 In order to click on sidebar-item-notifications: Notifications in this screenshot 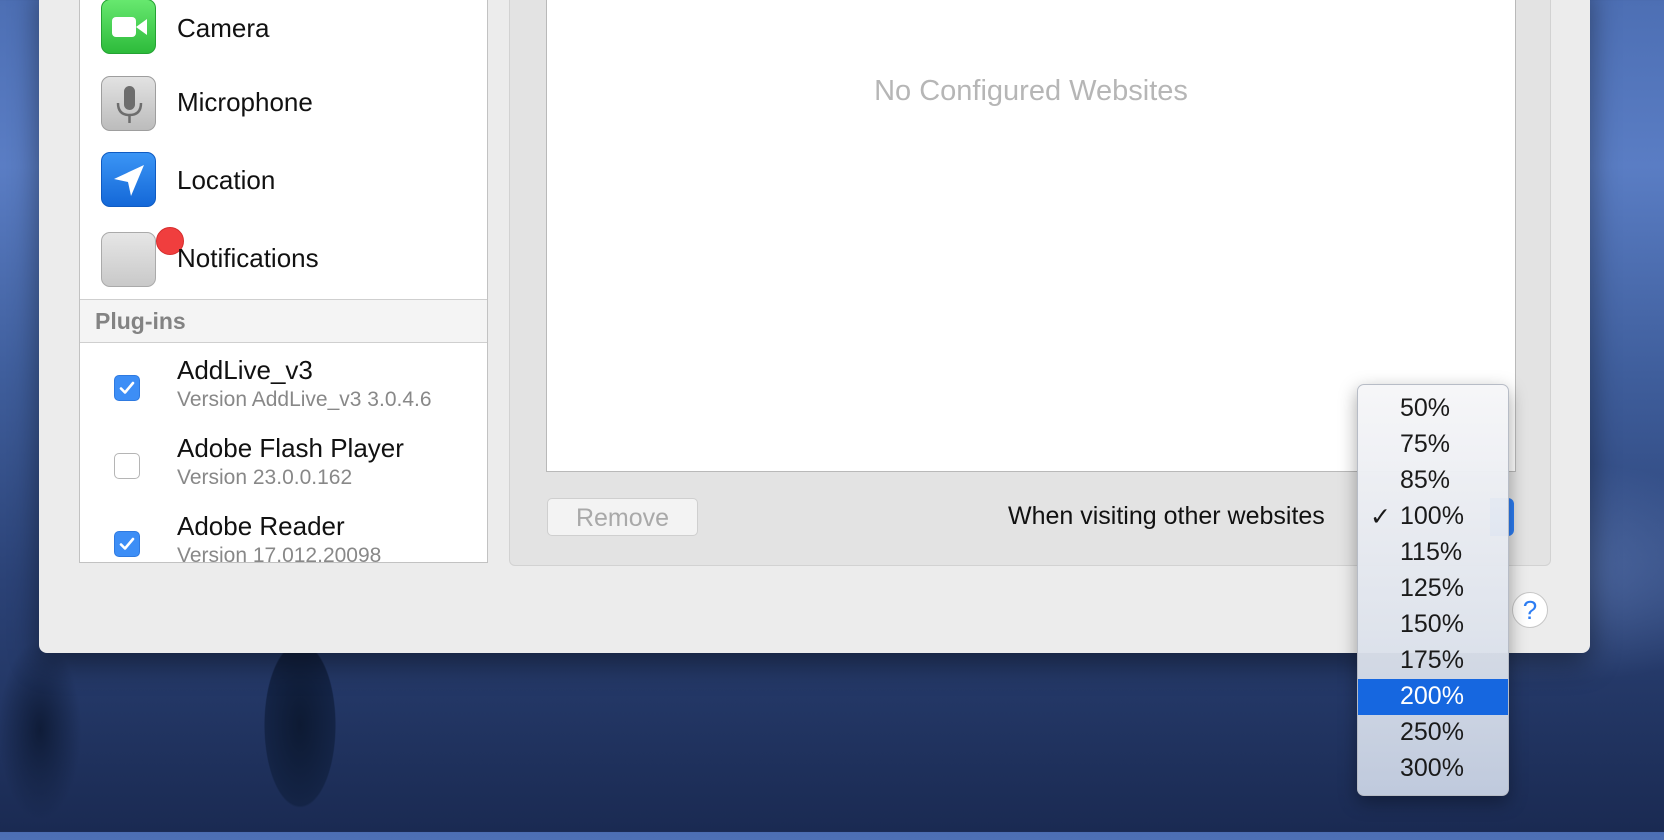, I will do `click(283, 262)`.